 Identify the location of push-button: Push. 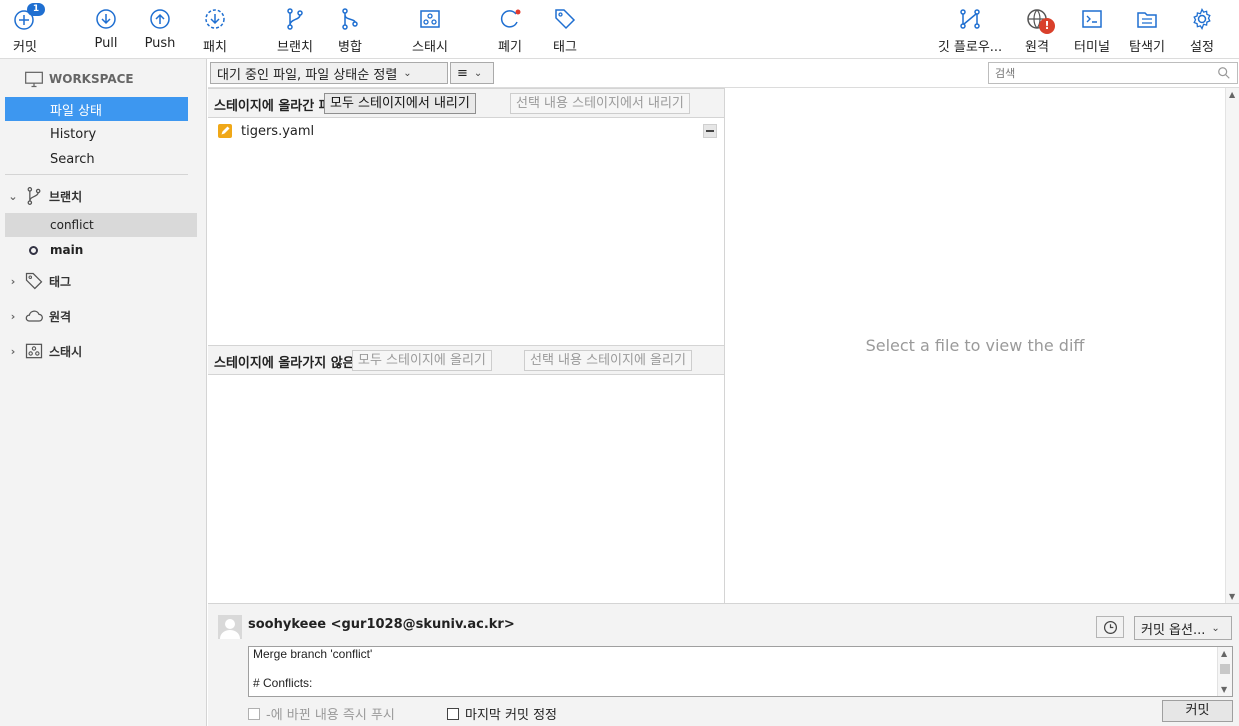
(160, 29).